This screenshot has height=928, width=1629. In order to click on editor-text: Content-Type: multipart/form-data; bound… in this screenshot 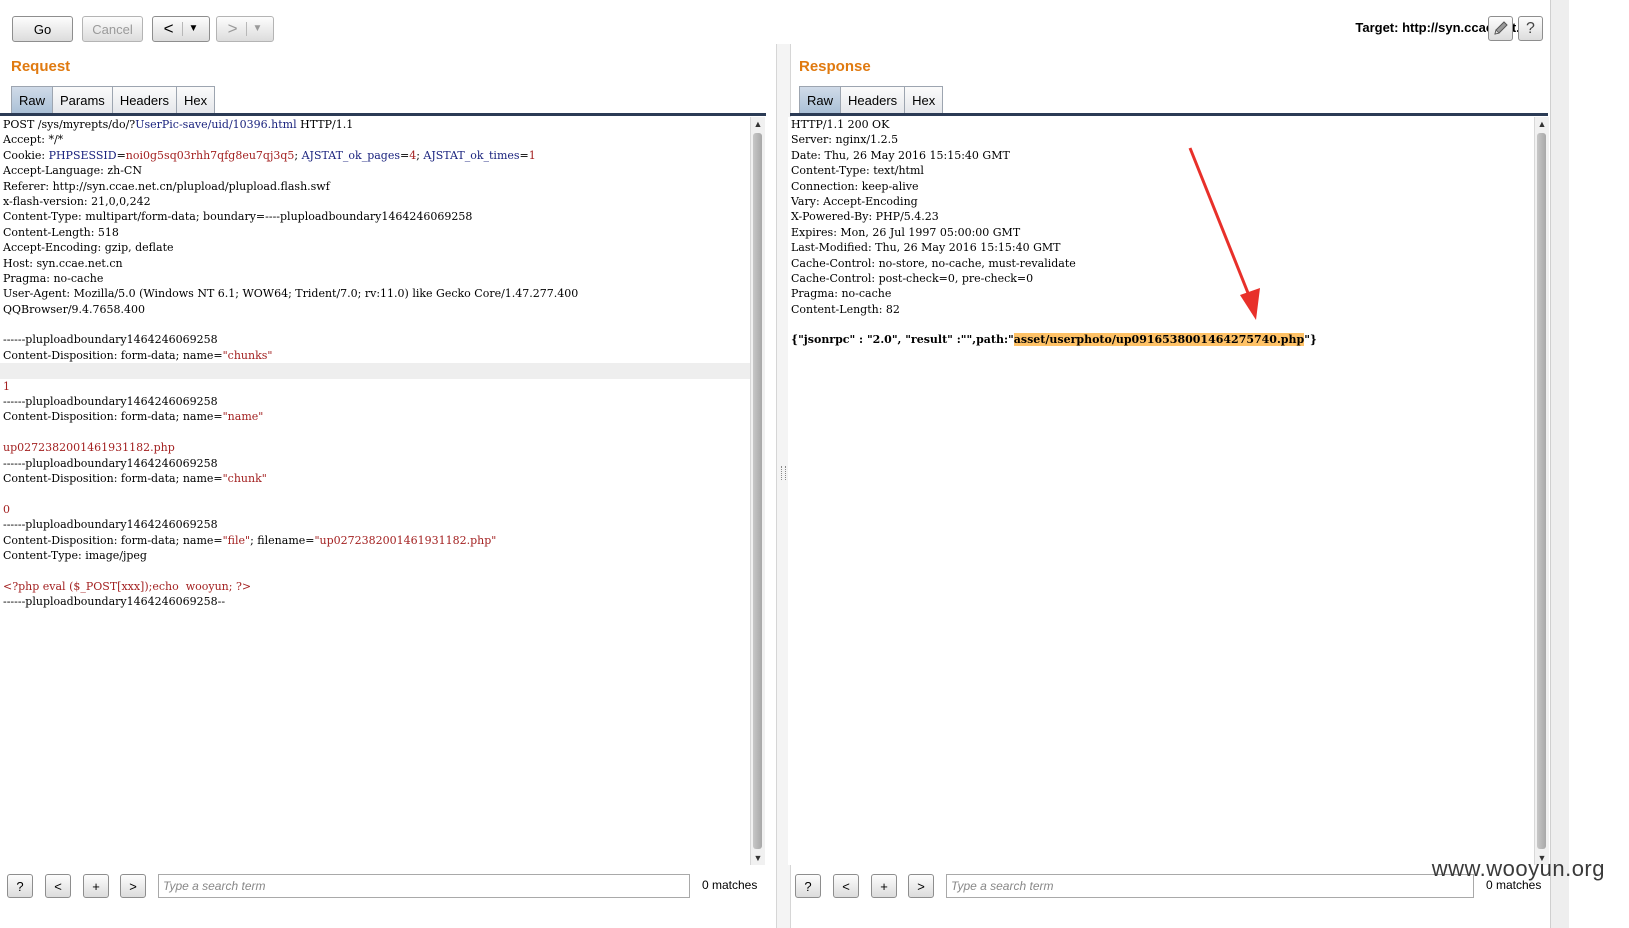, I will do `click(238, 217)`.